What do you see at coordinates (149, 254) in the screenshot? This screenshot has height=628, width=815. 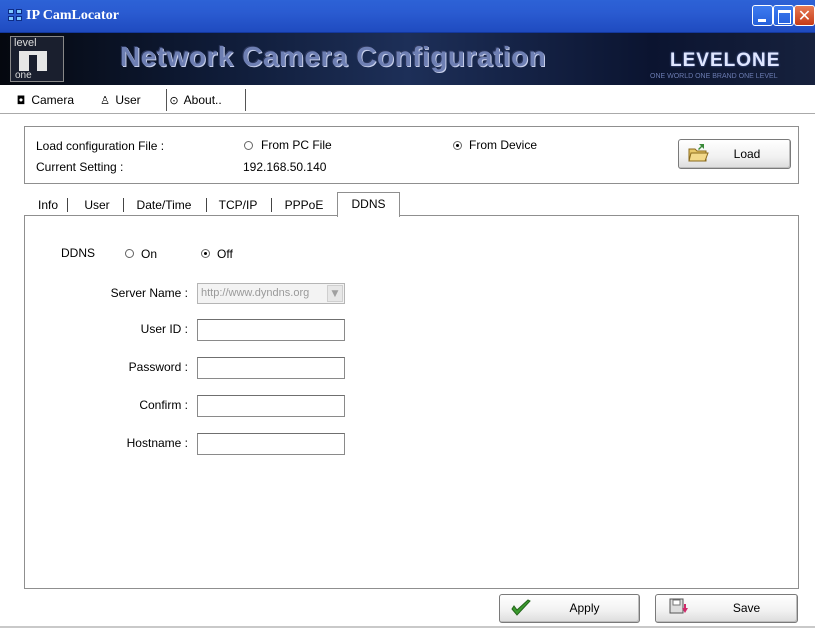 I see `ddns-on-label: On` at bounding box center [149, 254].